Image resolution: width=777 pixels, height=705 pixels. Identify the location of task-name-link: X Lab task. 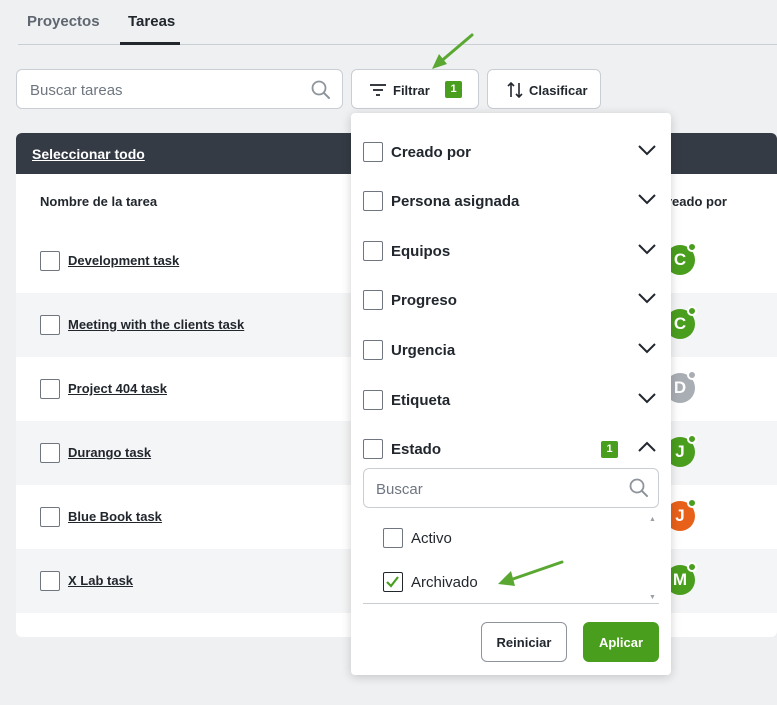
(100, 580).